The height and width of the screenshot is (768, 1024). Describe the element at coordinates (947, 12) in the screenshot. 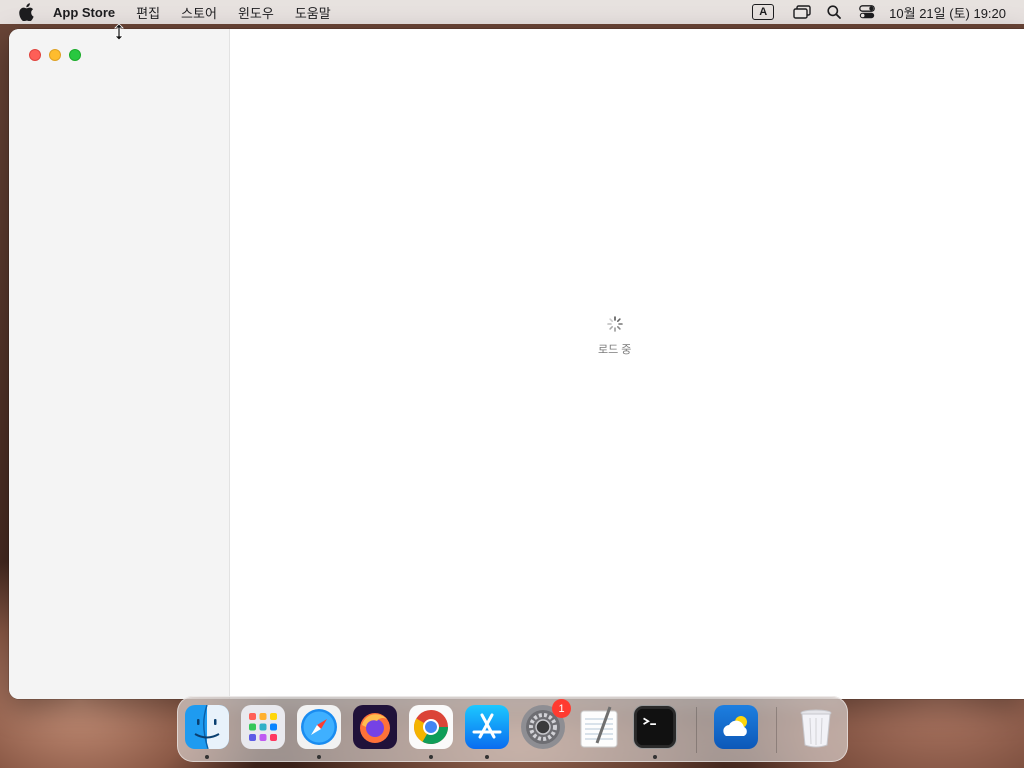

I see `menu-bar-clock: 10월 21일 (토) 19:20` at that location.